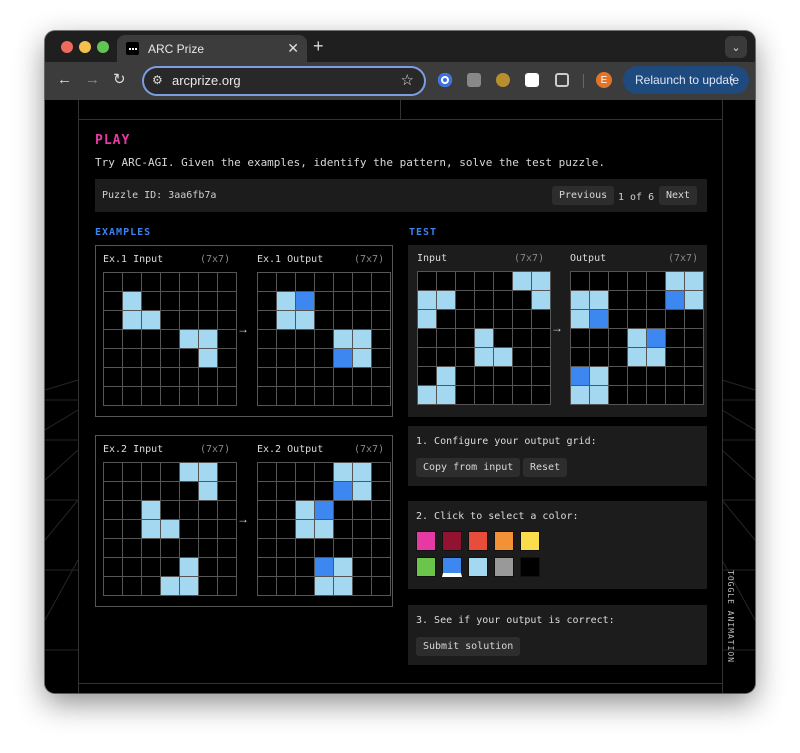  I want to click on color-swatch-black, so click(530, 567).